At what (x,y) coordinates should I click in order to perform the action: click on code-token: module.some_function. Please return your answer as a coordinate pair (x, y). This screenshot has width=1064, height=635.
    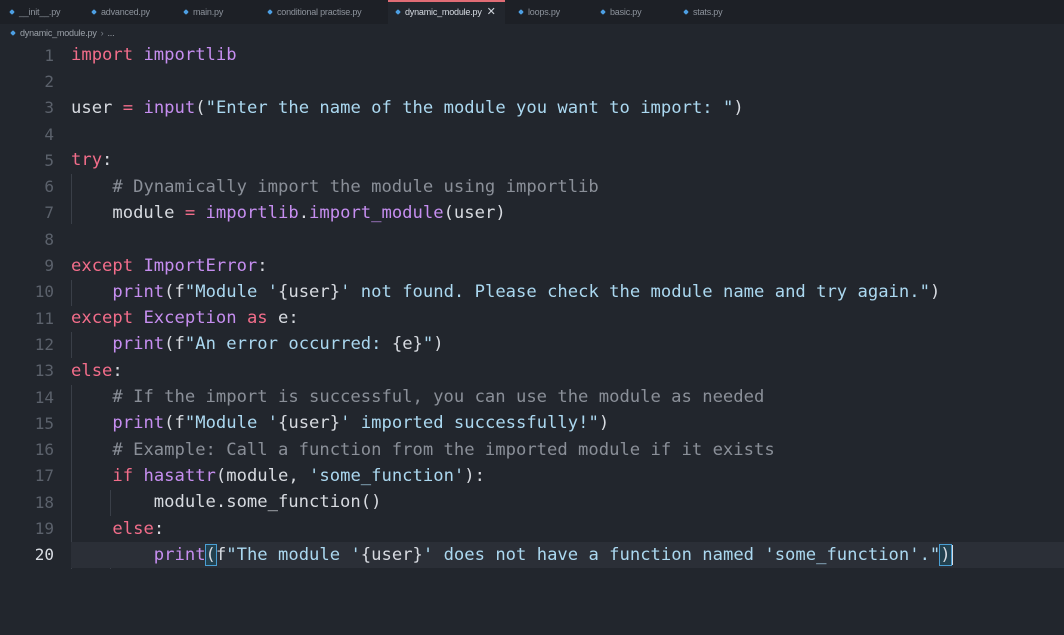
    Looking at the image, I should click on (216, 502).